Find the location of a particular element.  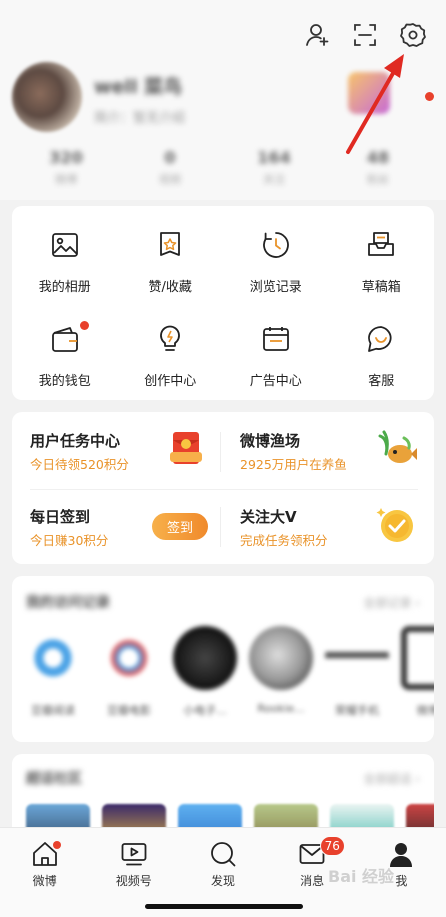

task-subtitle: 今日待领520积分 is located at coordinates (79, 464).